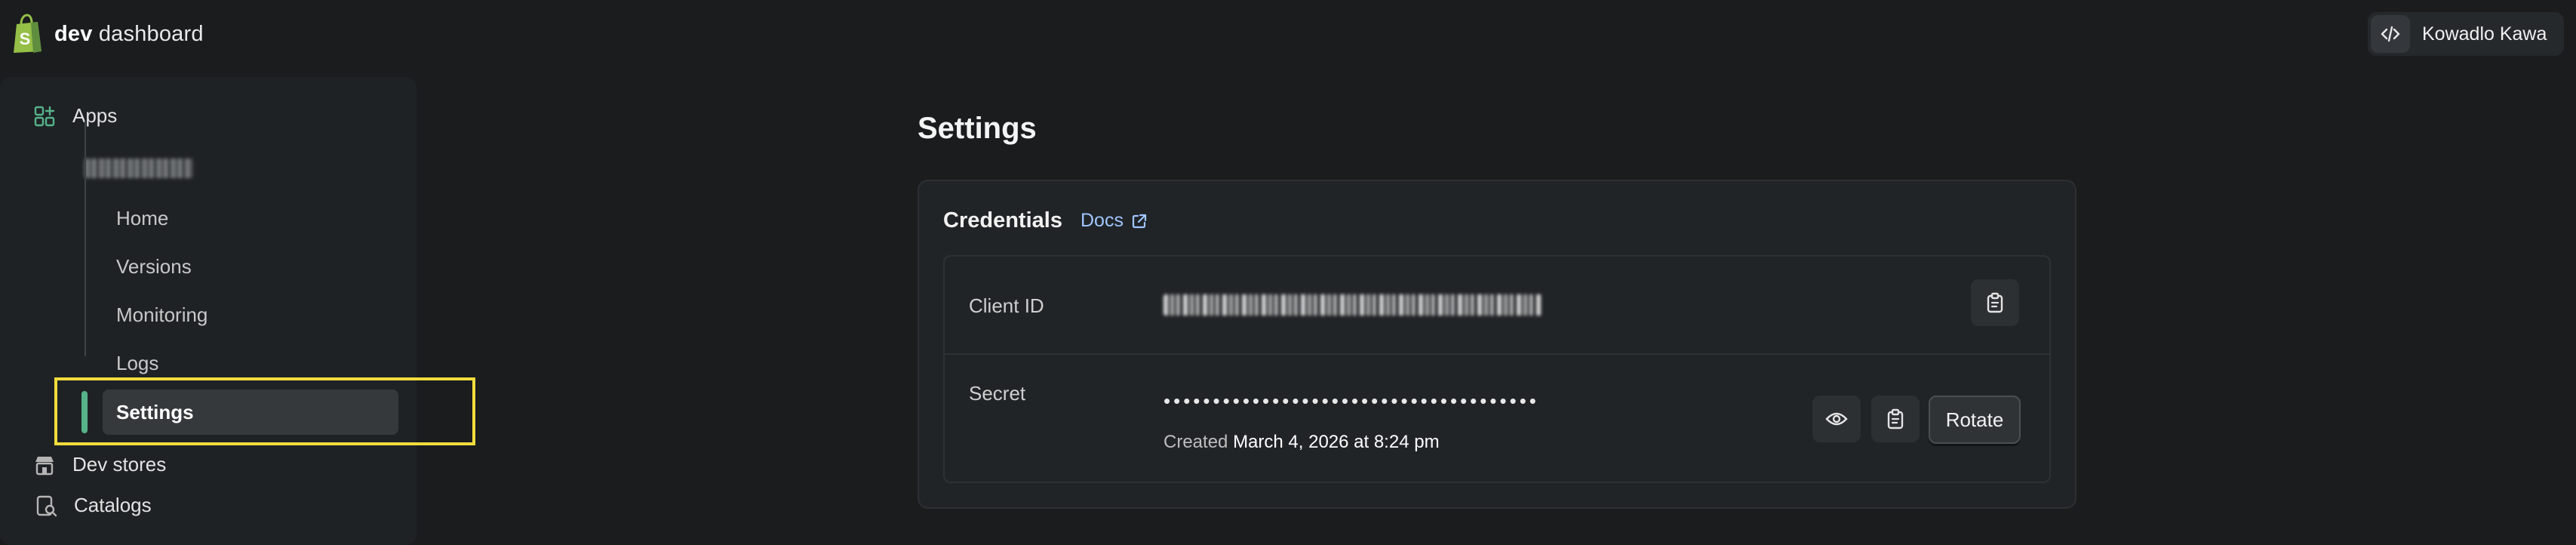 The width and height of the screenshot is (2576, 545). I want to click on sidebar-item-catalogs: Catalogs, so click(93, 505).